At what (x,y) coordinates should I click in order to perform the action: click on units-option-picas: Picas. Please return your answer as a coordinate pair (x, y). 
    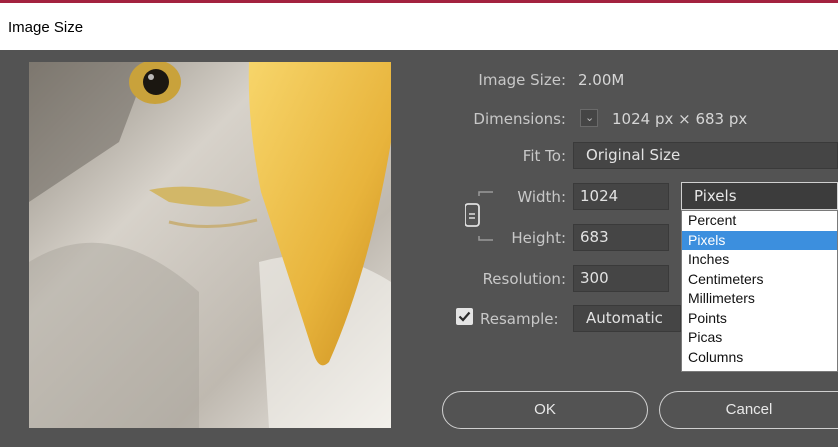
    Looking at the image, I should click on (759, 338).